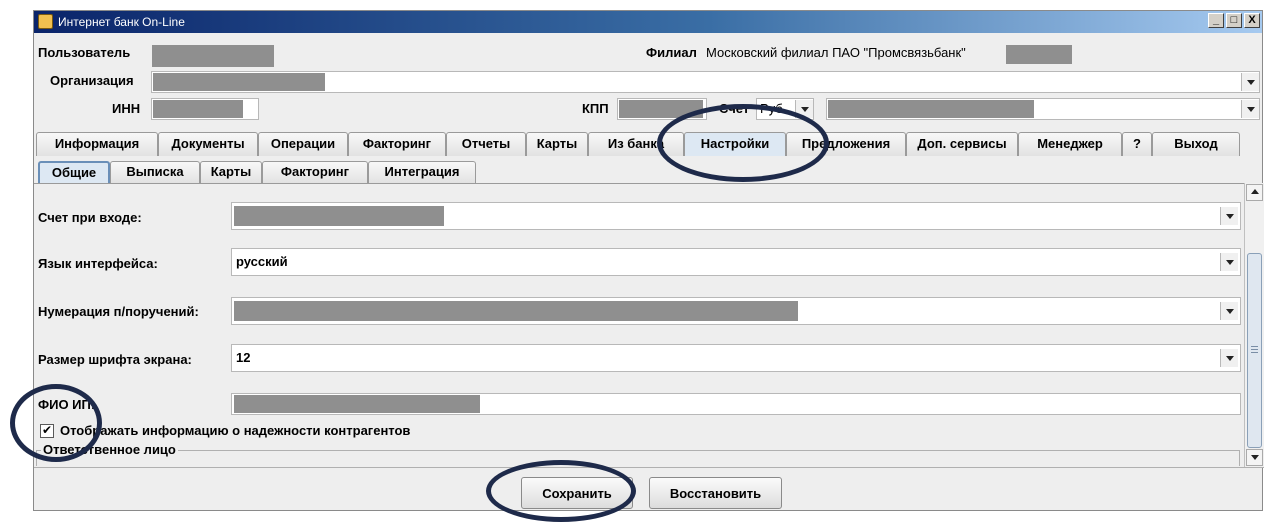 This screenshot has height=522, width=1265. Describe the element at coordinates (231, 172) in the screenshot. I see `subtab-cards: Карты` at that location.